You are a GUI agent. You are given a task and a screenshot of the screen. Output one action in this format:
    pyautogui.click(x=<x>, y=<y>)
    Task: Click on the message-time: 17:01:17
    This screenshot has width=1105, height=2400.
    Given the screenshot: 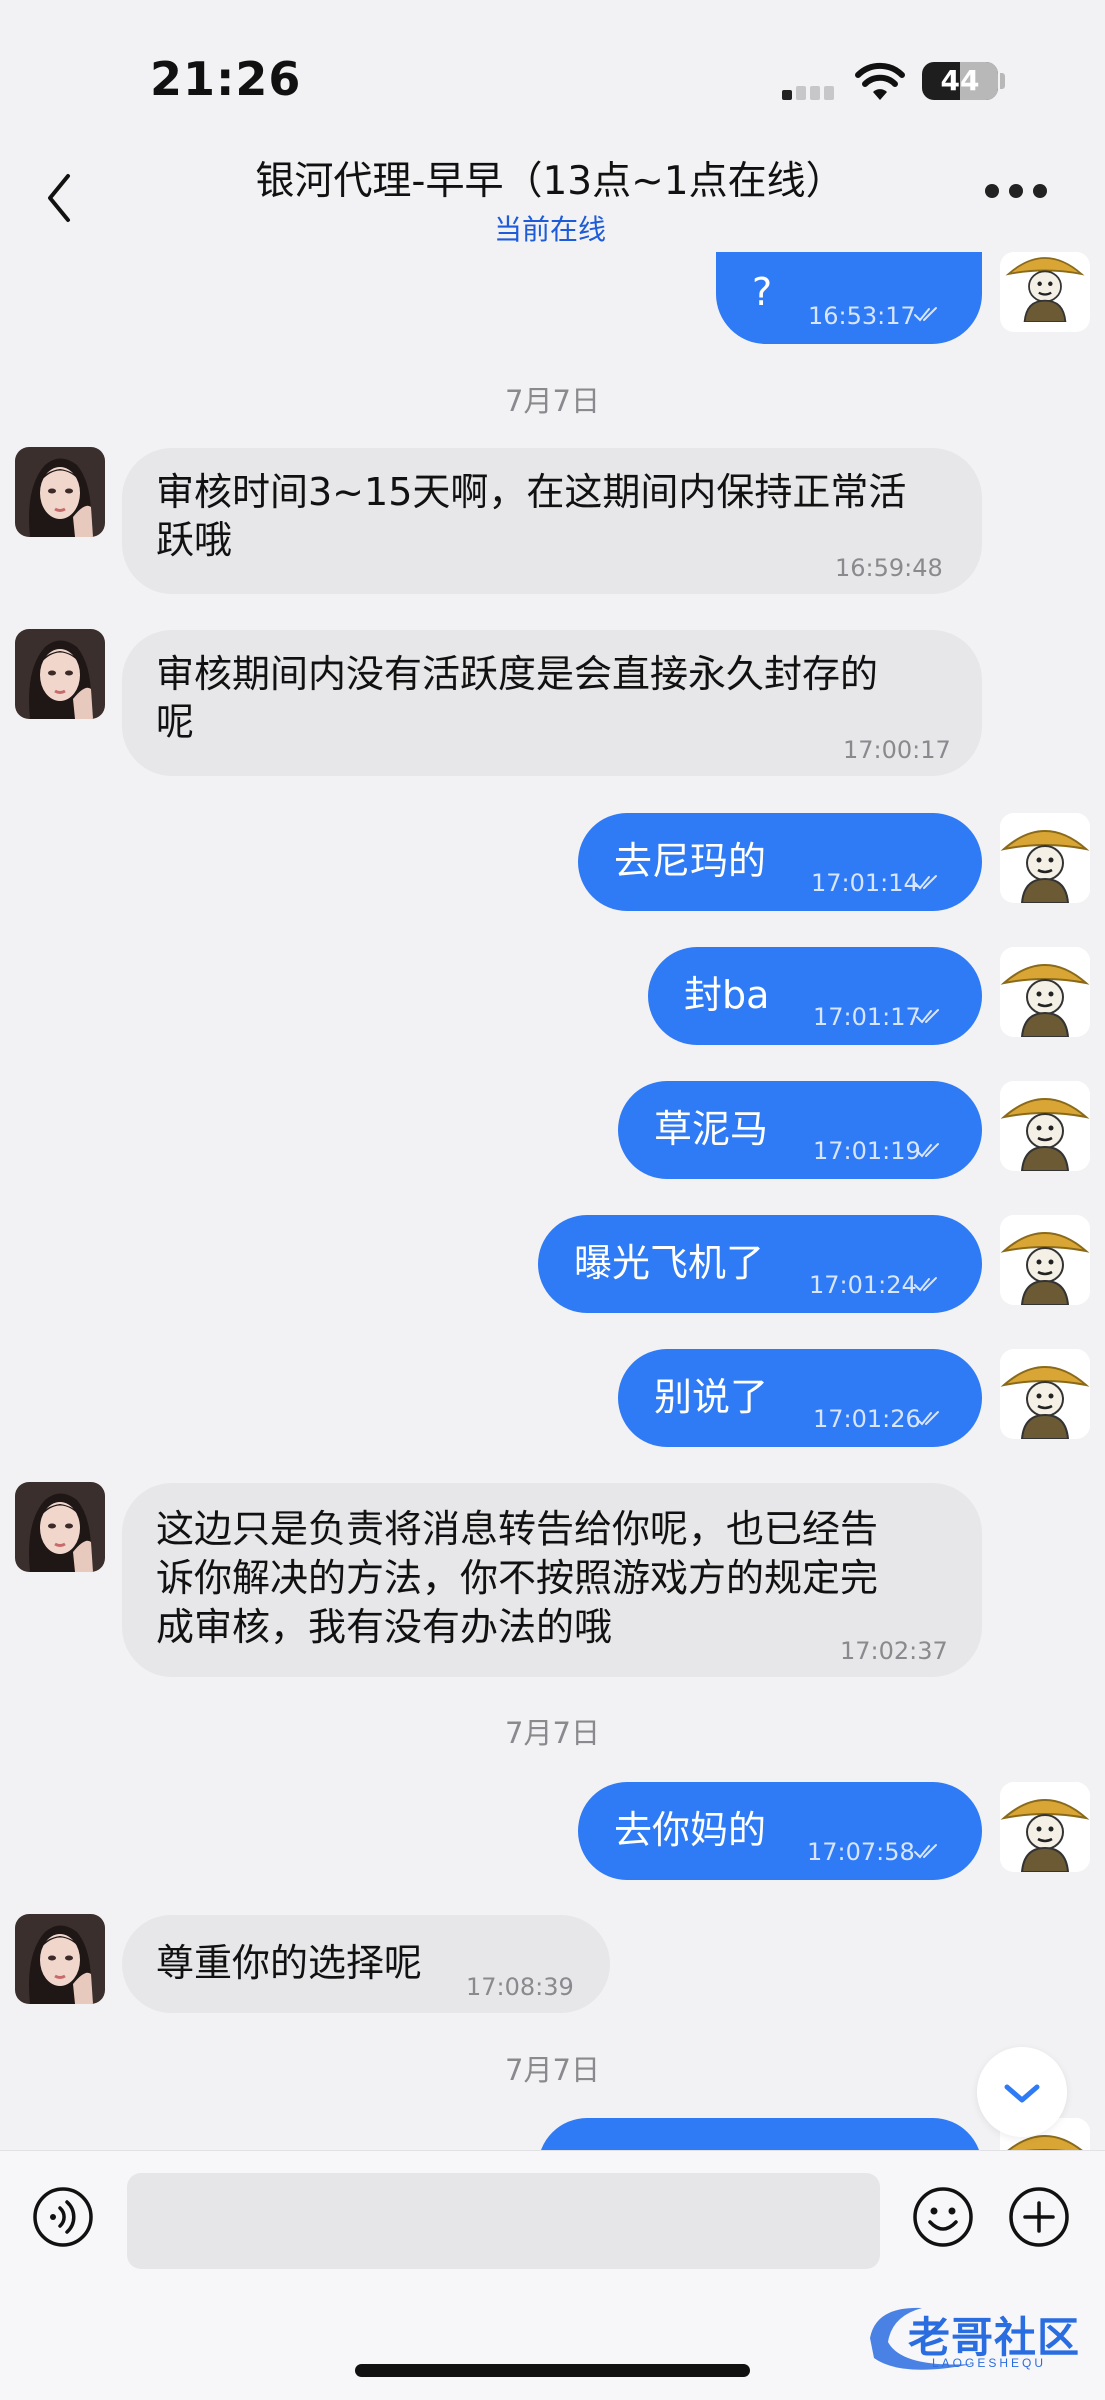 What is the action you would take?
    pyautogui.click(x=867, y=1017)
    